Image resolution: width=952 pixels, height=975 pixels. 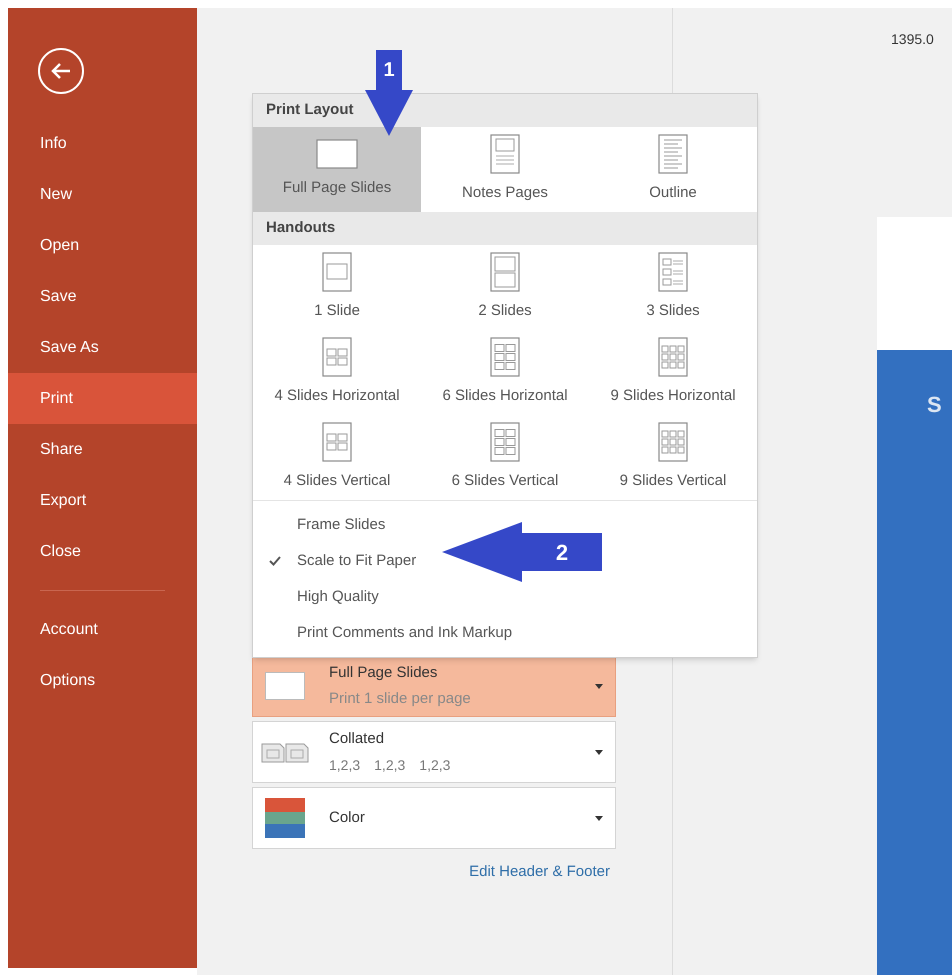 I want to click on back-button, so click(x=61, y=71).